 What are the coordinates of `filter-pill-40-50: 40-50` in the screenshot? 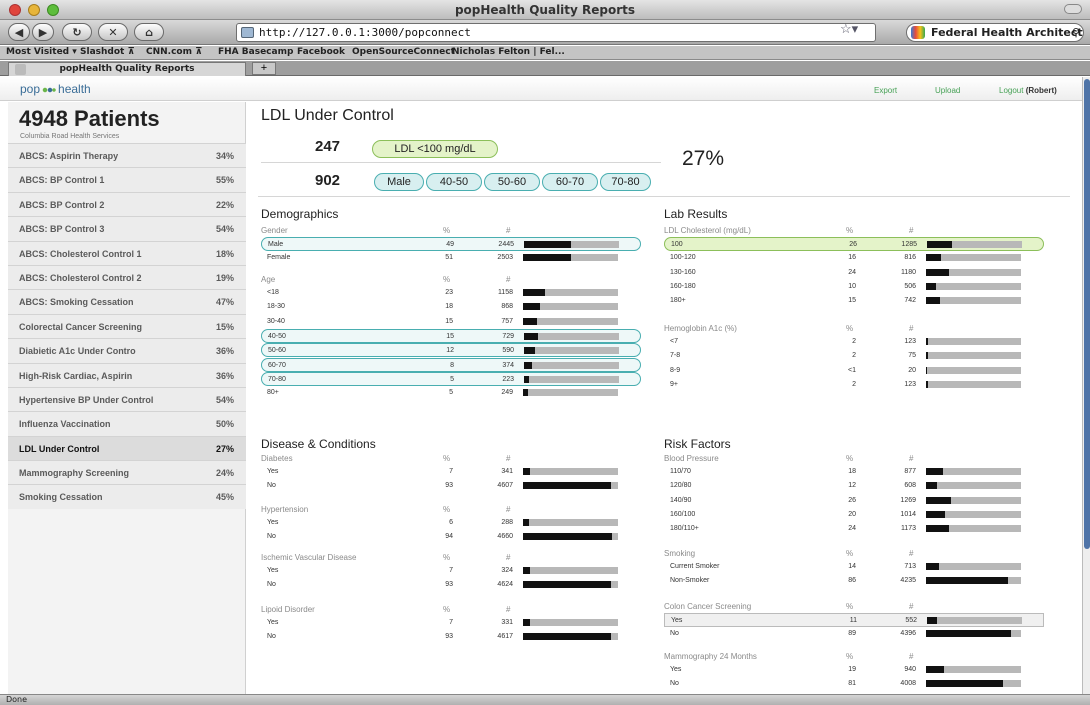 It's located at (454, 182).